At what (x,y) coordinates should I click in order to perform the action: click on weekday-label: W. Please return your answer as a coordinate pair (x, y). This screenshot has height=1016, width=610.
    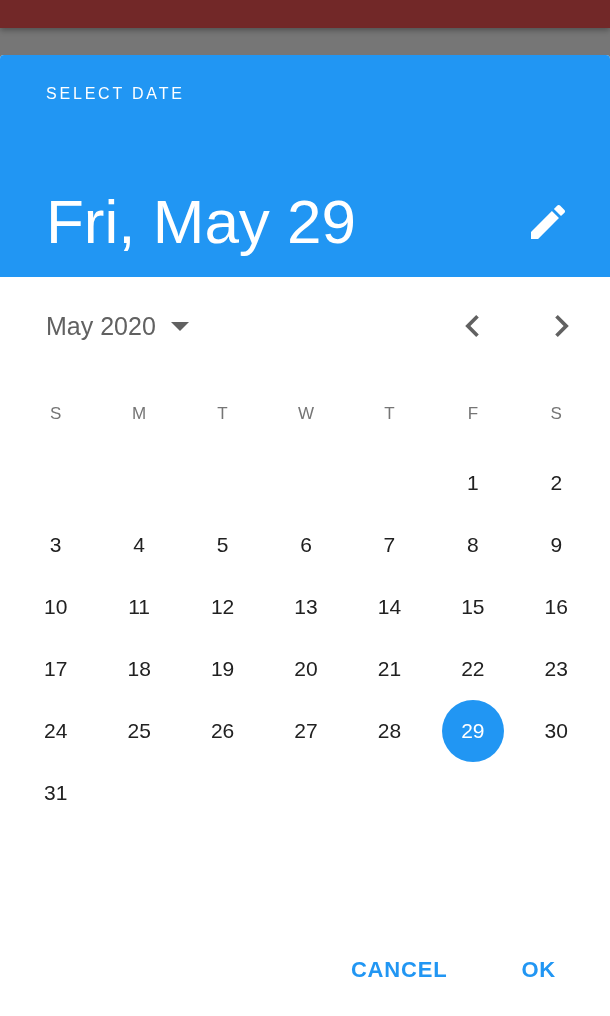
    Looking at the image, I should click on (305, 414).